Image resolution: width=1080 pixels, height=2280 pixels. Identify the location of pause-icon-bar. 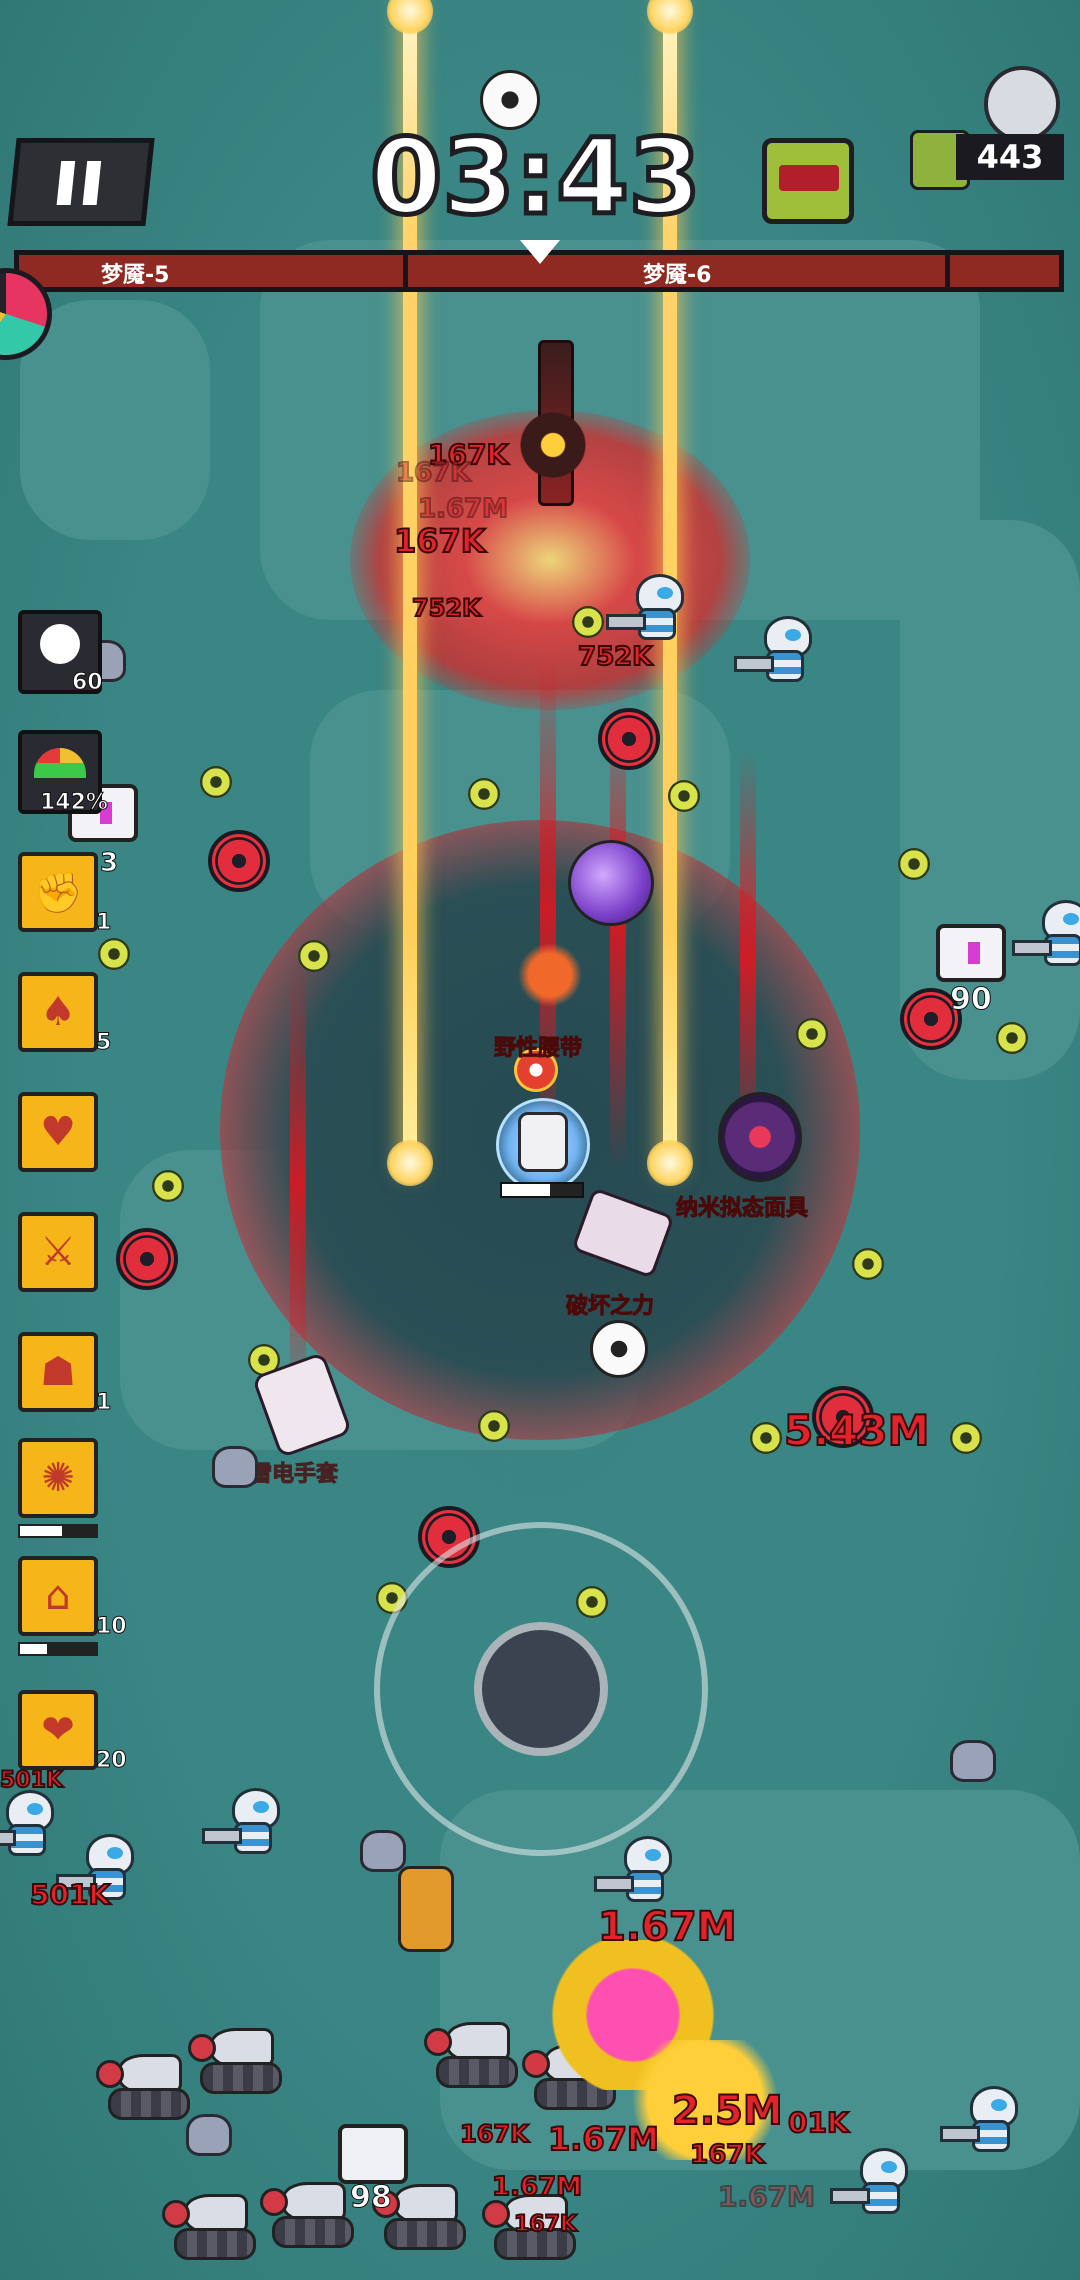
(92, 183).